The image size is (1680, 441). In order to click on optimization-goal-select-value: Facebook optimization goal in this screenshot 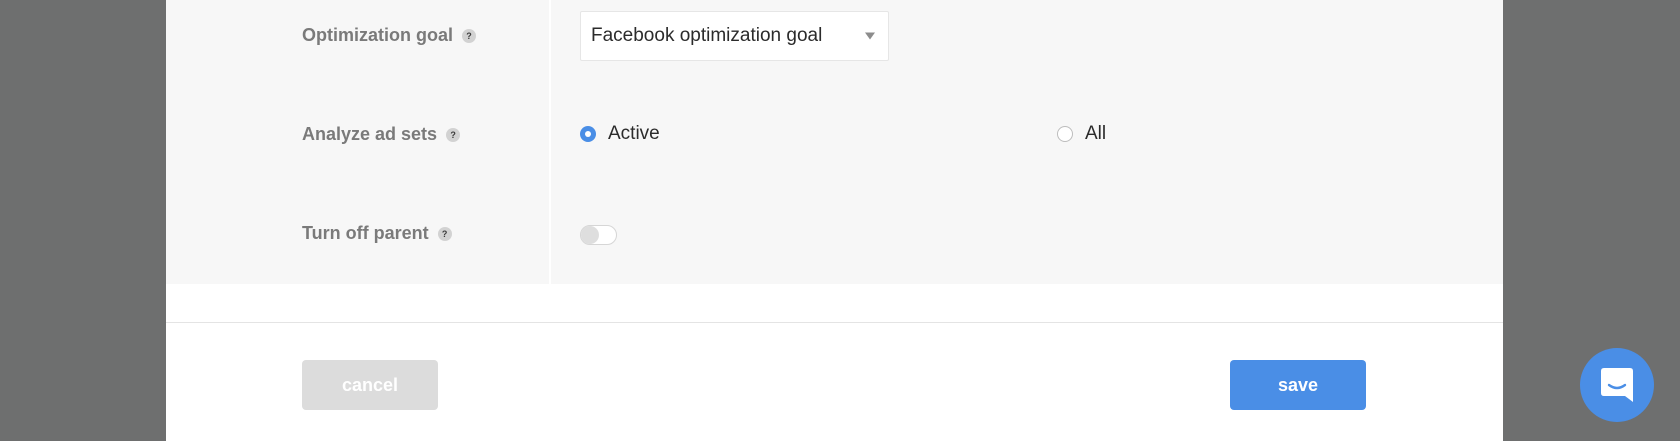, I will do `click(707, 35)`.